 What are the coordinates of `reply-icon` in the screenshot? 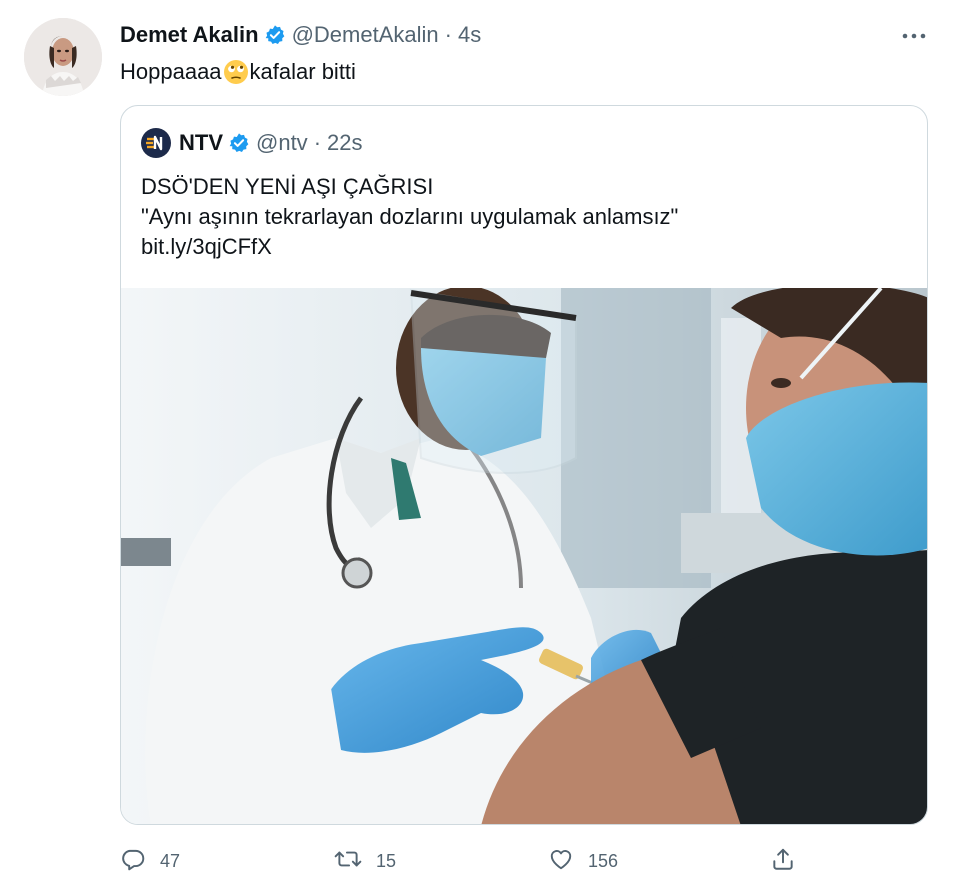 It's located at (133, 861).